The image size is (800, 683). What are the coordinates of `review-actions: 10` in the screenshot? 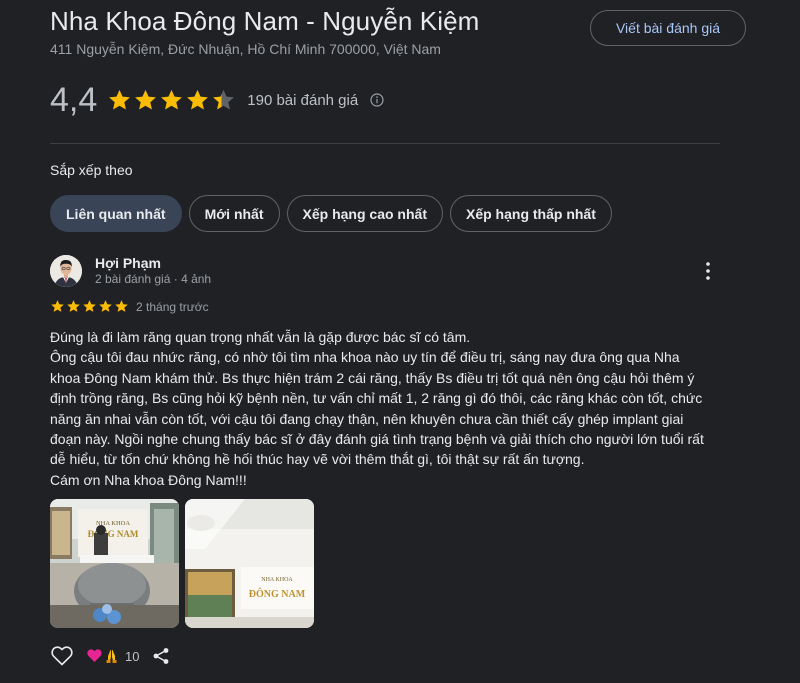 It's located at (110, 656).